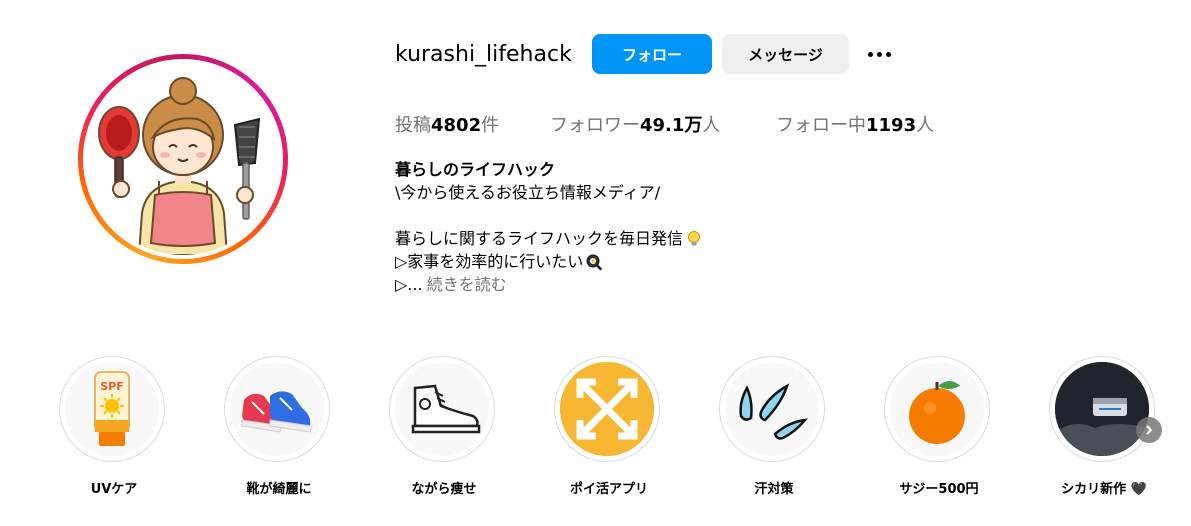  I want to click on highlight-label: 汗対策, so click(774, 489).